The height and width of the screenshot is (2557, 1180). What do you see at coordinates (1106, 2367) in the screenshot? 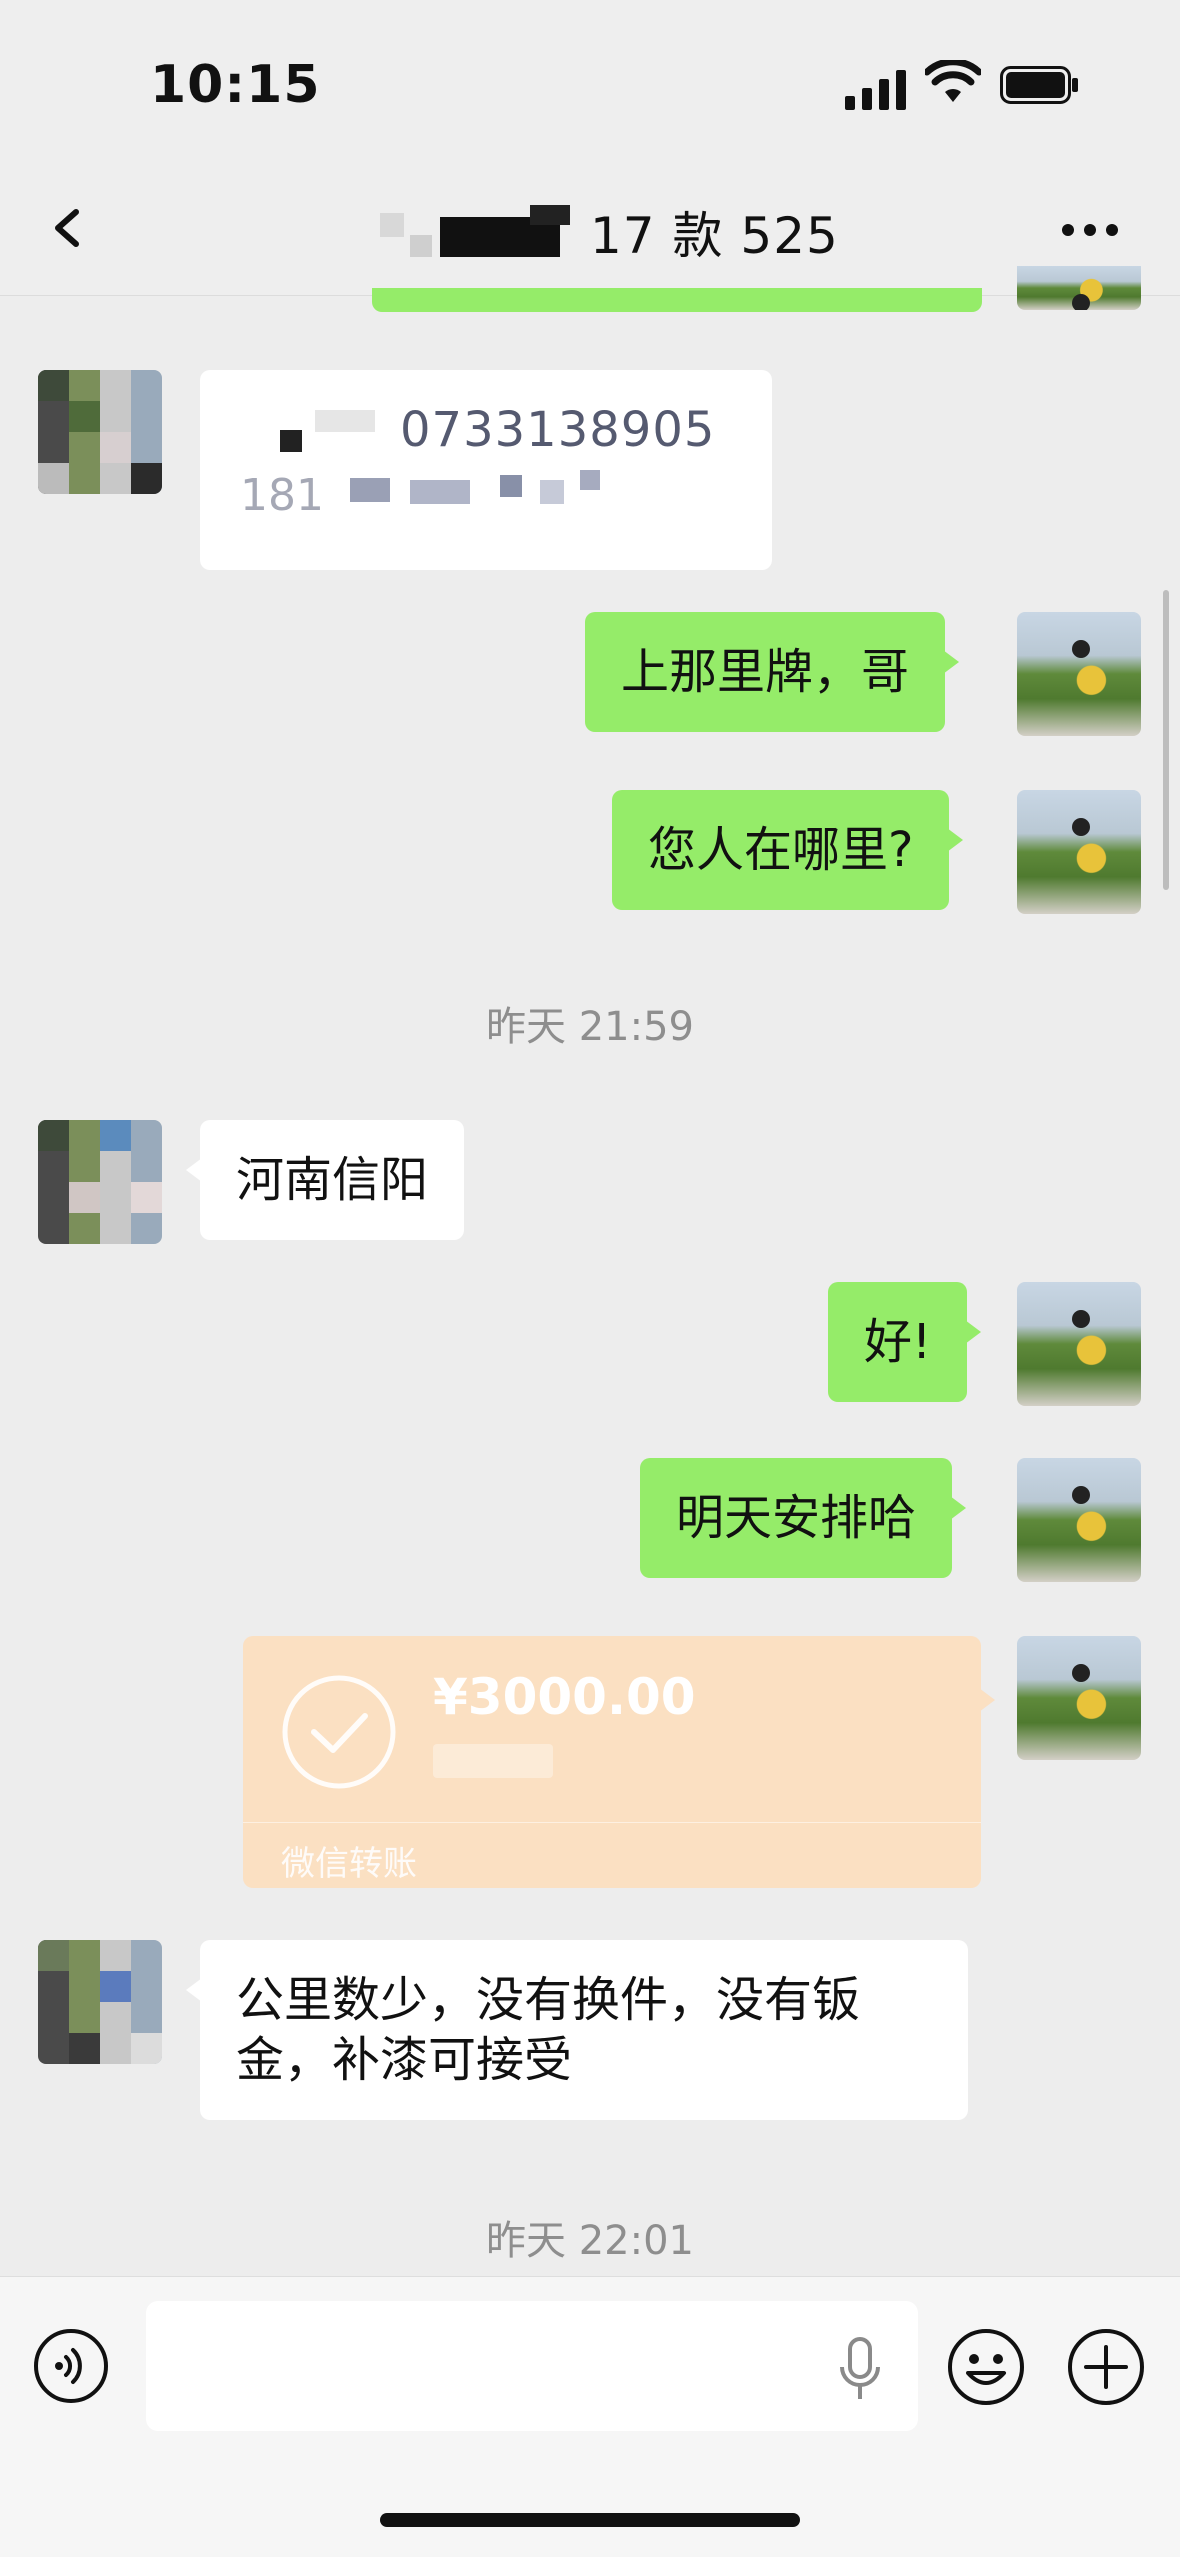
I see `plus-icon` at bounding box center [1106, 2367].